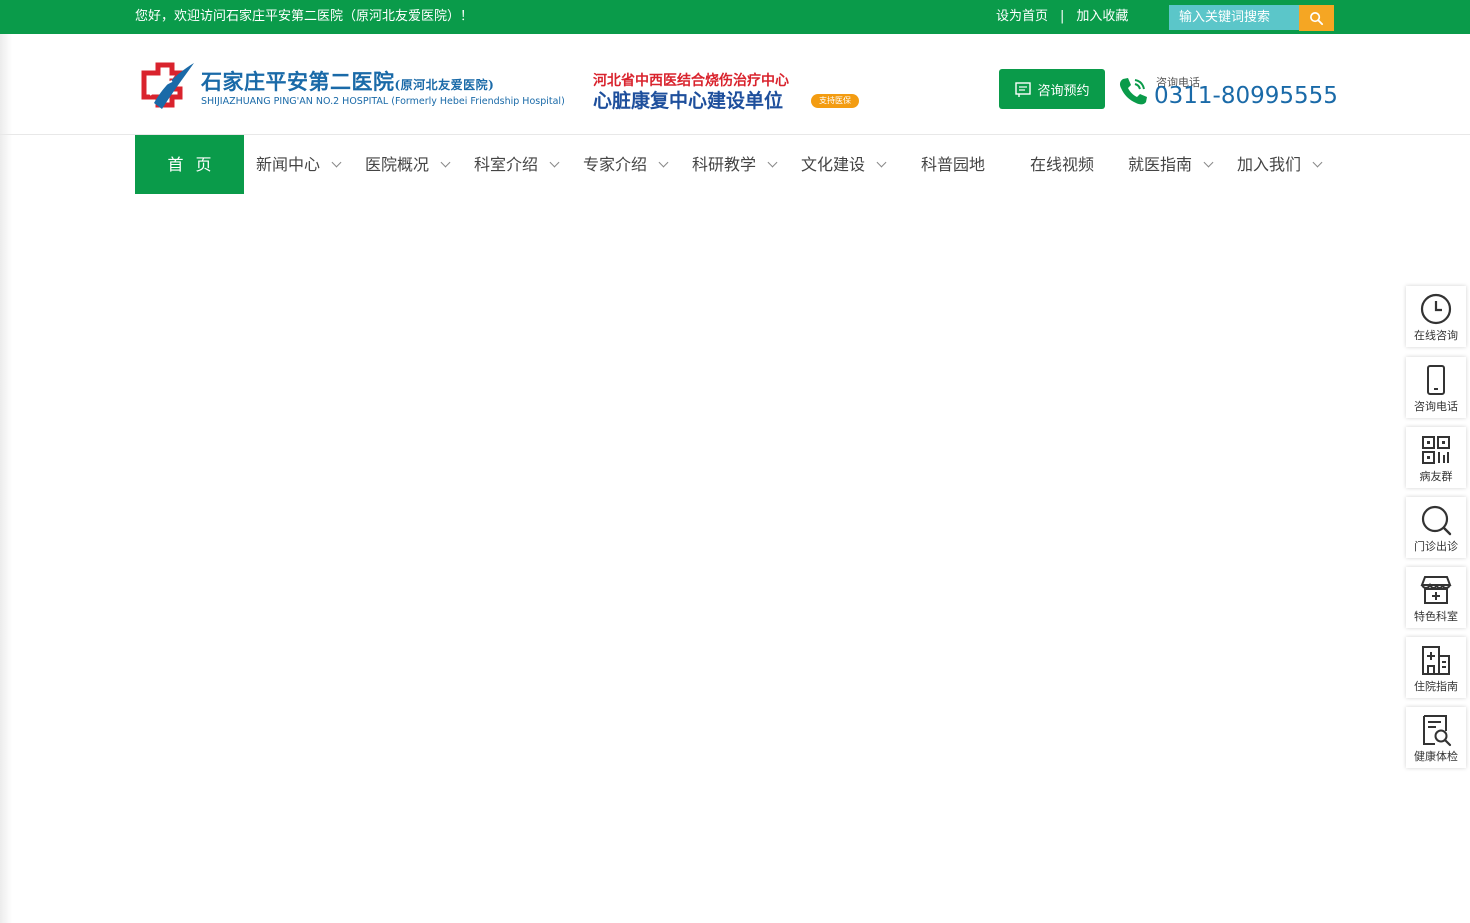  I want to click on search-input, so click(1234, 17).